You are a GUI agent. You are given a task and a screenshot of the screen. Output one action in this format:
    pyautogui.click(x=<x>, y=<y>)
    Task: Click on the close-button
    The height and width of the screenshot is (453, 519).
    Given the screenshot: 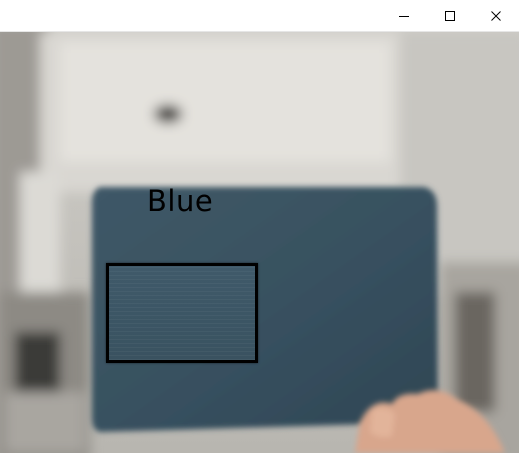 What is the action you would take?
    pyautogui.click(x=496, y=15)
    